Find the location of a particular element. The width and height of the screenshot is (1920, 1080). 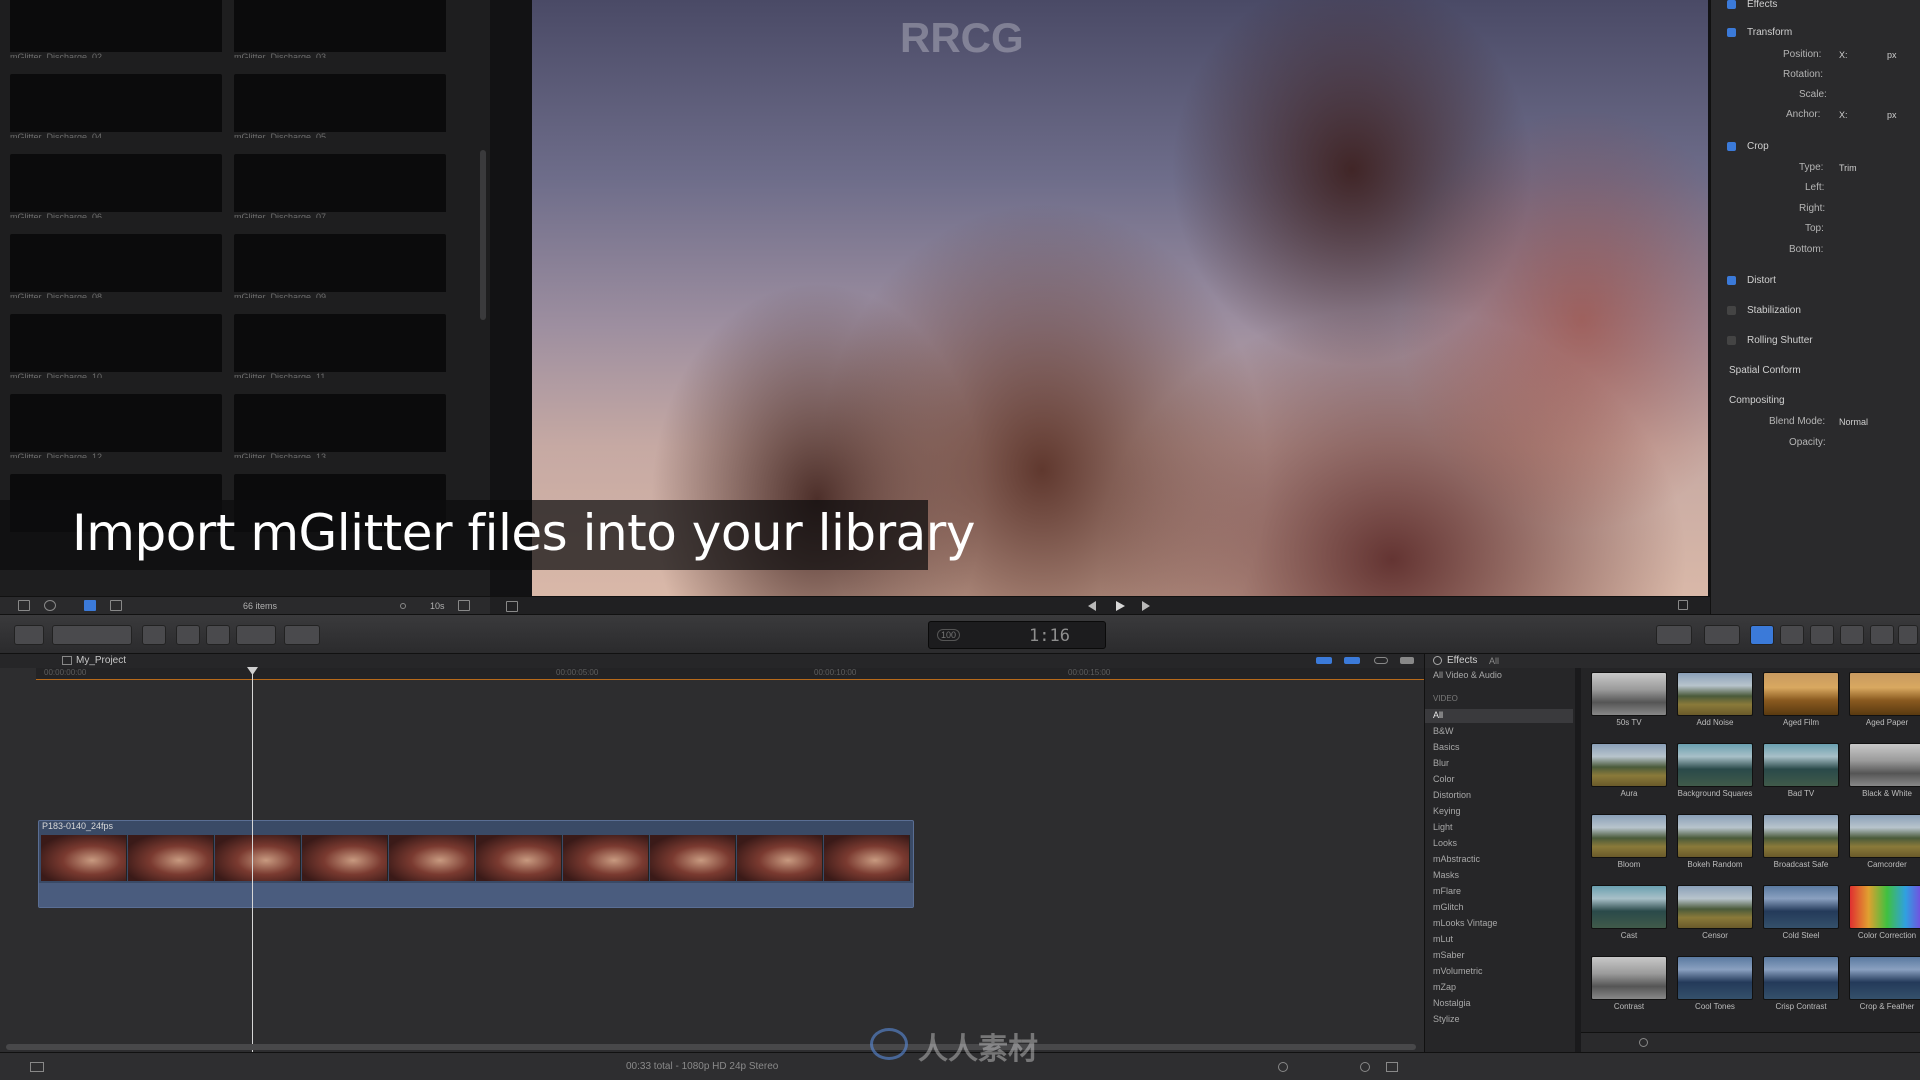

browser-clip: mGlitter_Discharge_06 is located at coordinates (116, 186).